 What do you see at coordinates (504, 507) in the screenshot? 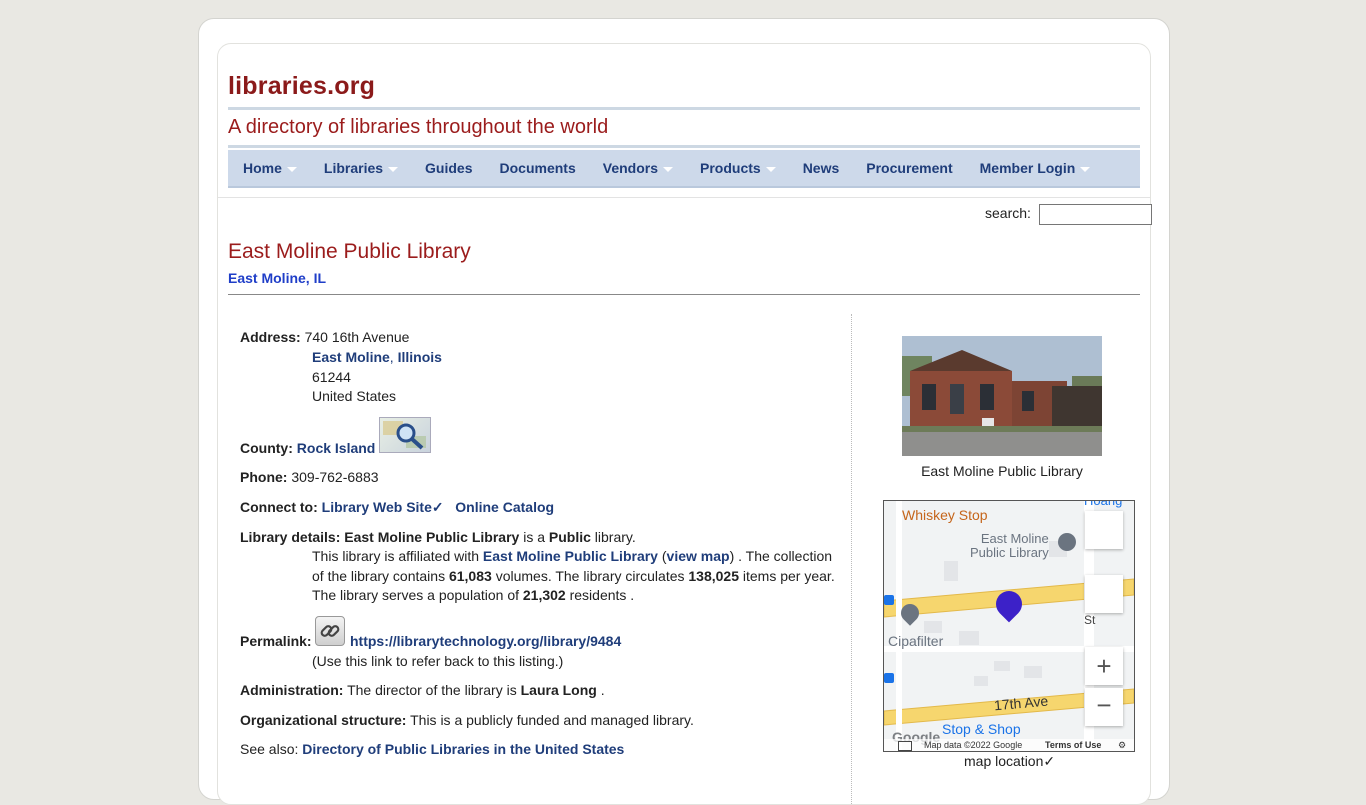
I see `catalog-link: Online Catalog` at bounding box center [504, 507].